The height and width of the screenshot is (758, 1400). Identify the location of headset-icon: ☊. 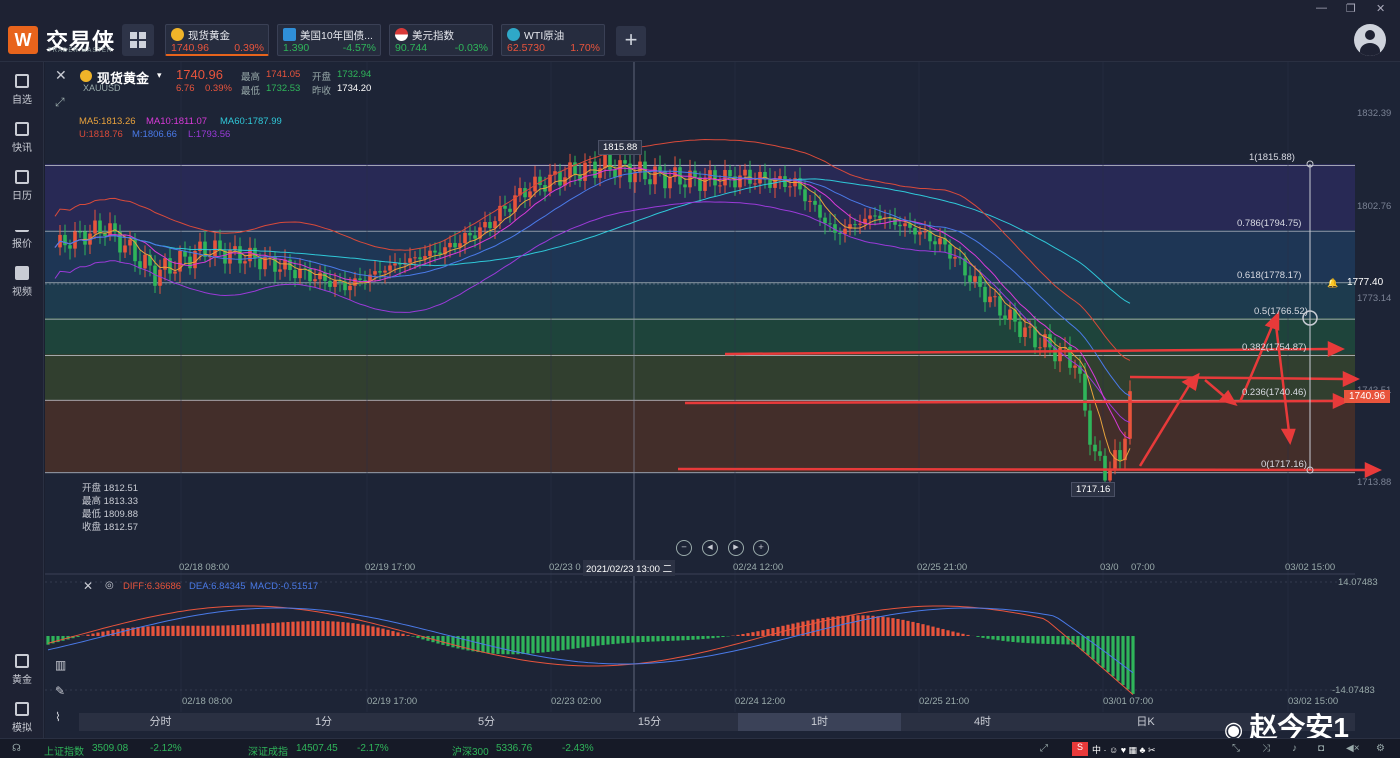
(16, 748).